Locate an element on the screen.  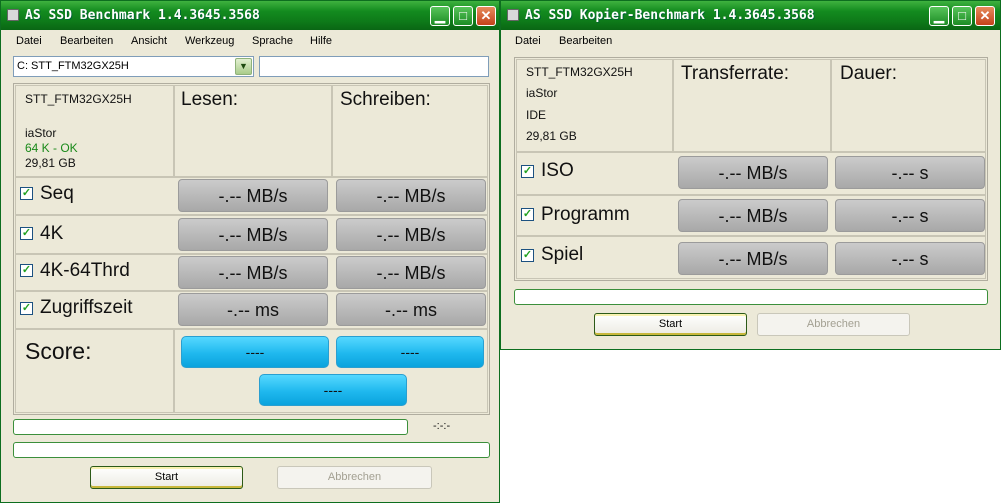
program-time-value: -.-- s is located at coordinates (910, 215).